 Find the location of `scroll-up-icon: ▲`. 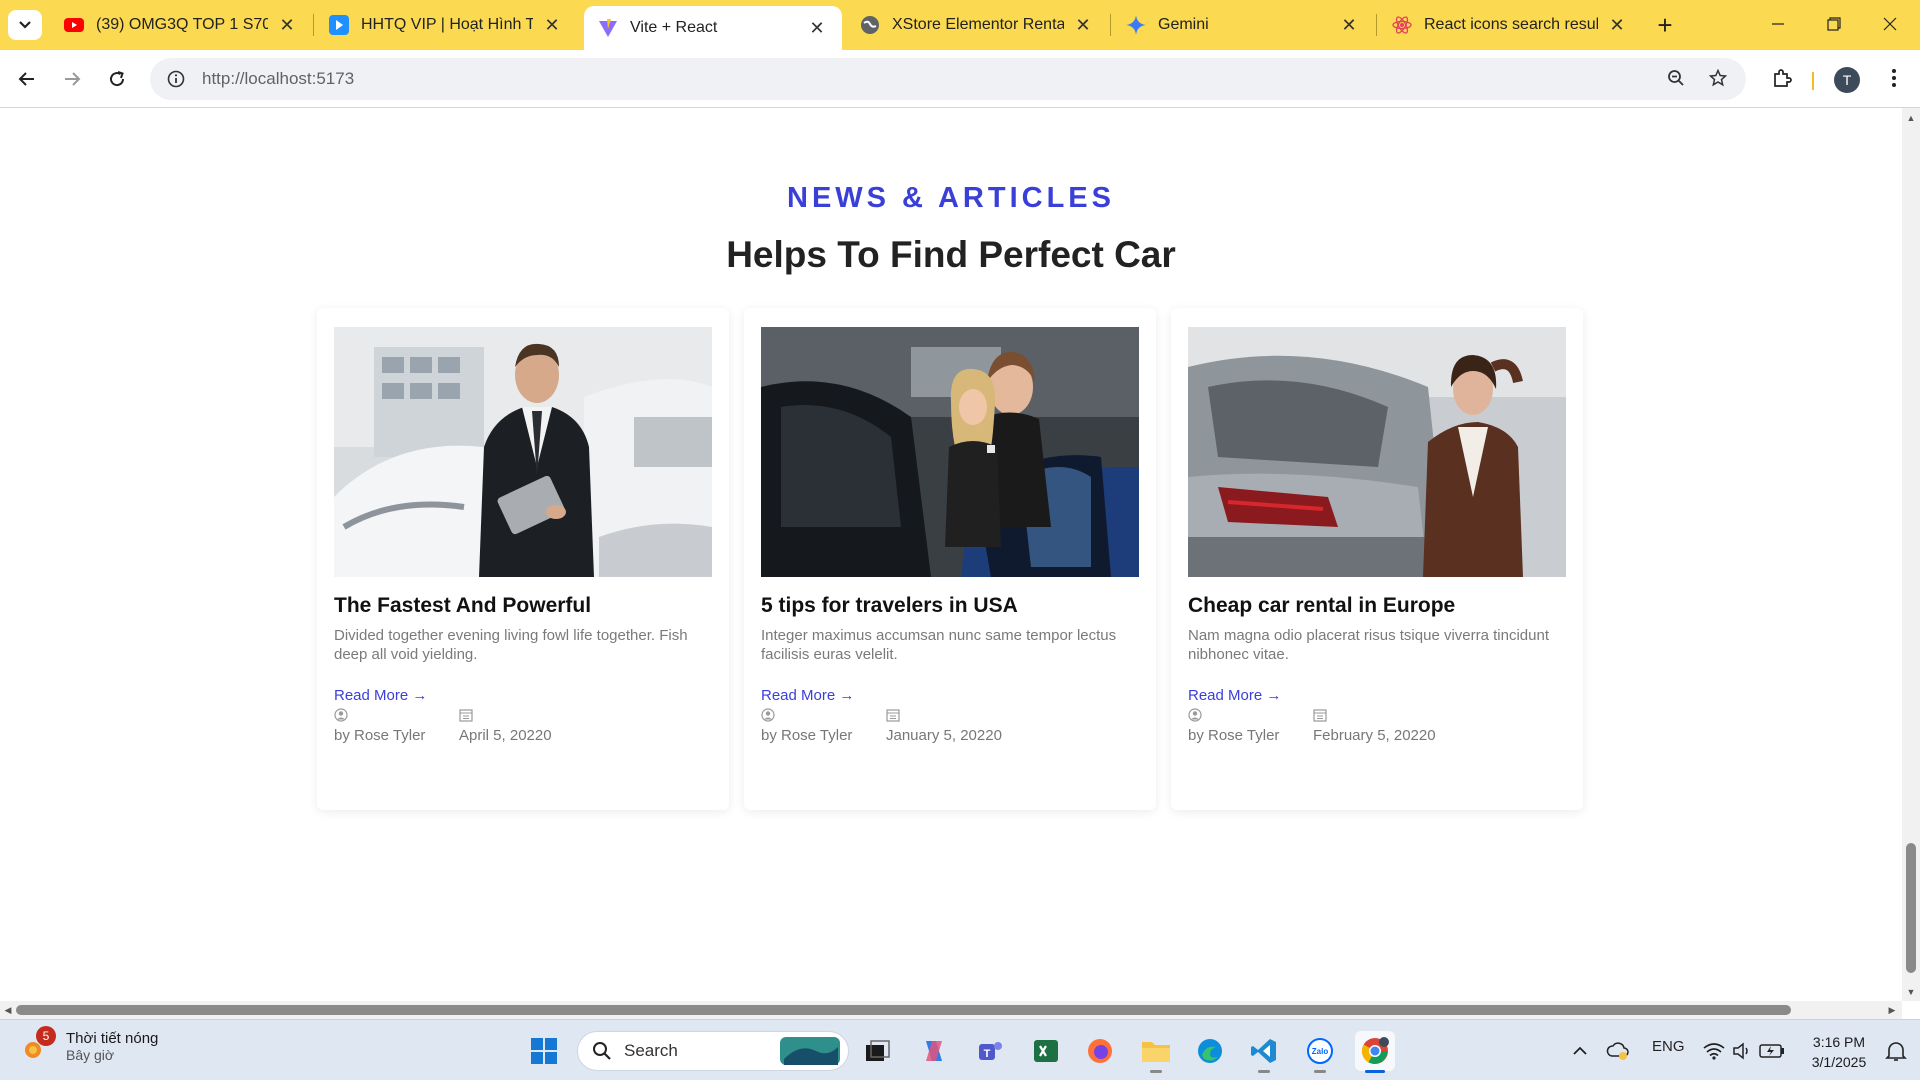

scroll-up-icon: ▲ is located at coordinates (1911, 118).